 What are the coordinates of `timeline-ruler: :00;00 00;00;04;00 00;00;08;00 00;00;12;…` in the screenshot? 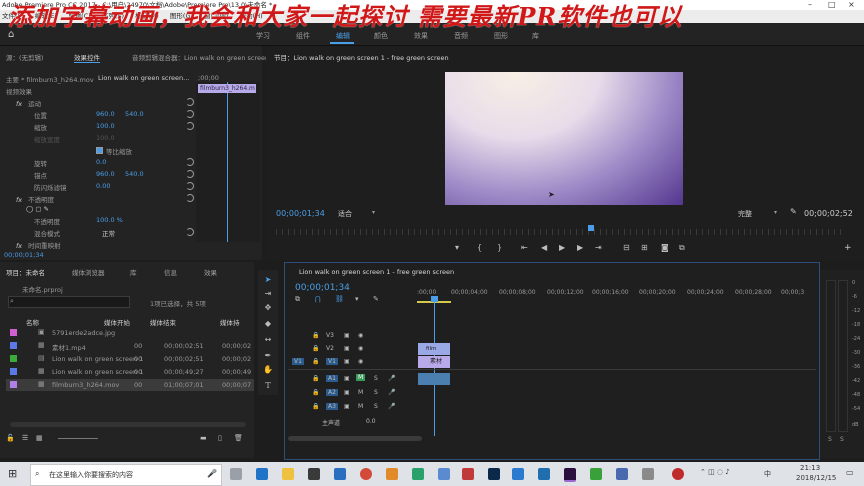 It's located at (610, 295).